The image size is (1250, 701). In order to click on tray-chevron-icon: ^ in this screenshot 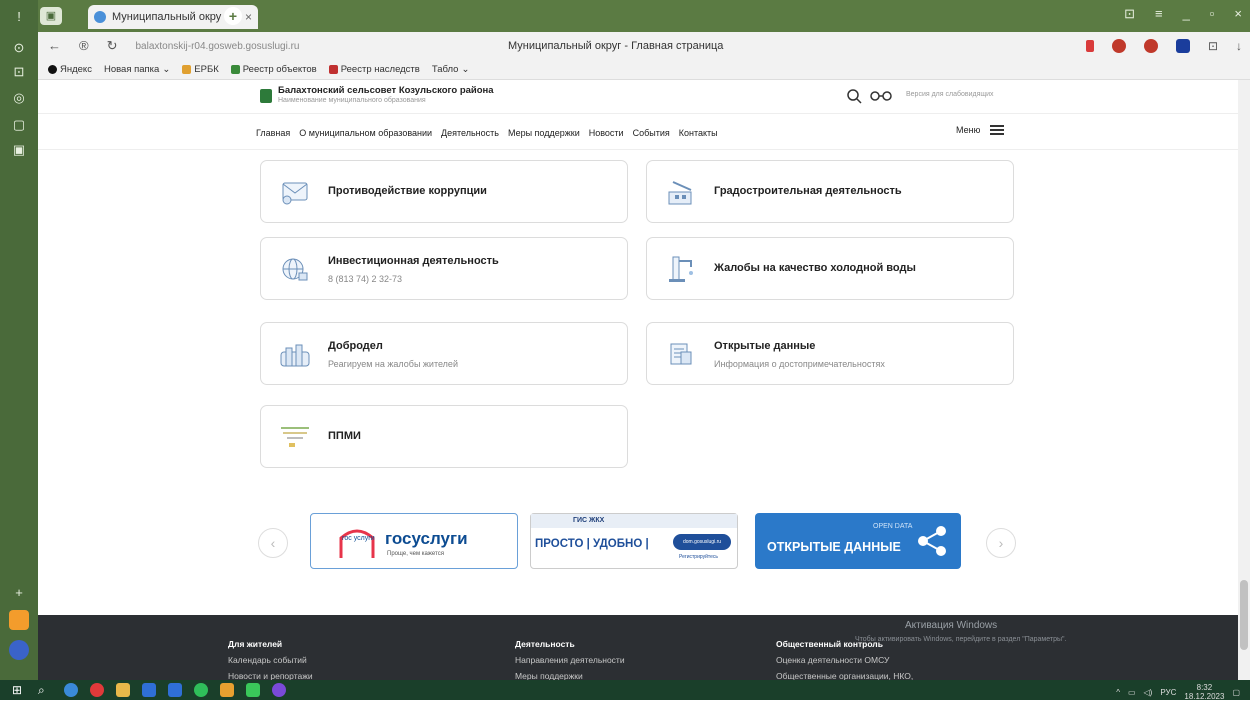, I will do `click(1118, 692)`.